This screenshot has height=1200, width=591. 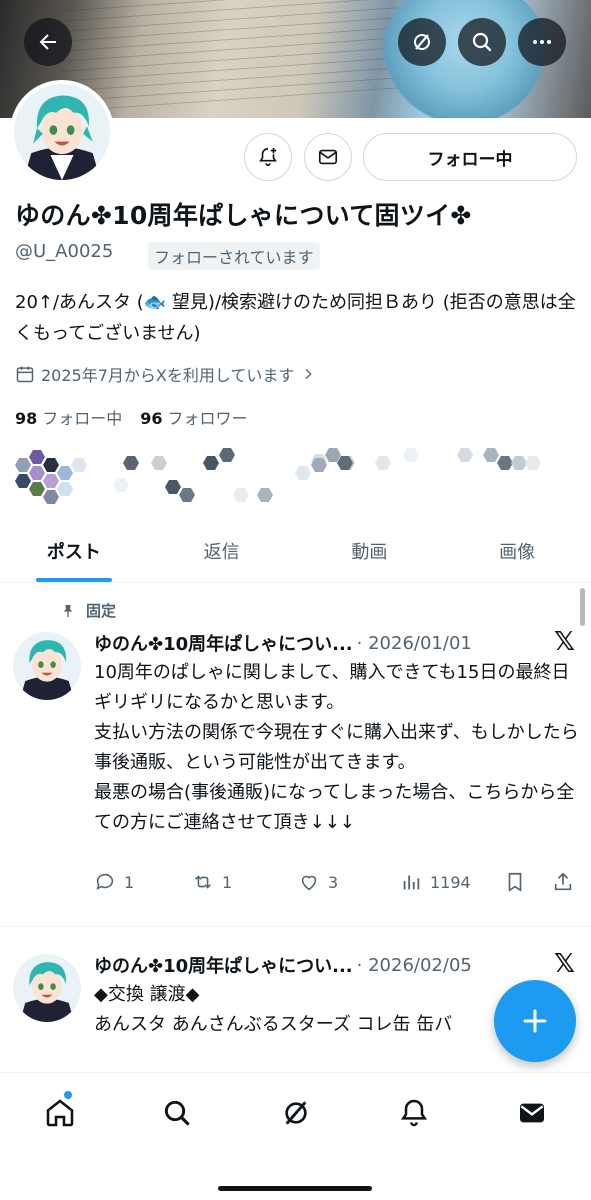 What do you see at coordinates (422, 42) in the screenshot?
I see `grok-button` at bounding box center [422, 42].